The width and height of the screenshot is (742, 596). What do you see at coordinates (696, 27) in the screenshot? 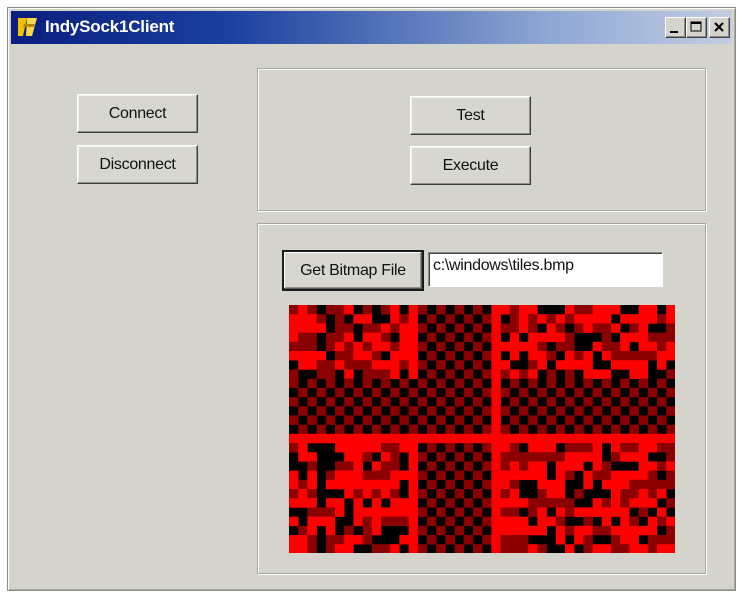
I see `maximize-button` at bounding box center [696, 27].